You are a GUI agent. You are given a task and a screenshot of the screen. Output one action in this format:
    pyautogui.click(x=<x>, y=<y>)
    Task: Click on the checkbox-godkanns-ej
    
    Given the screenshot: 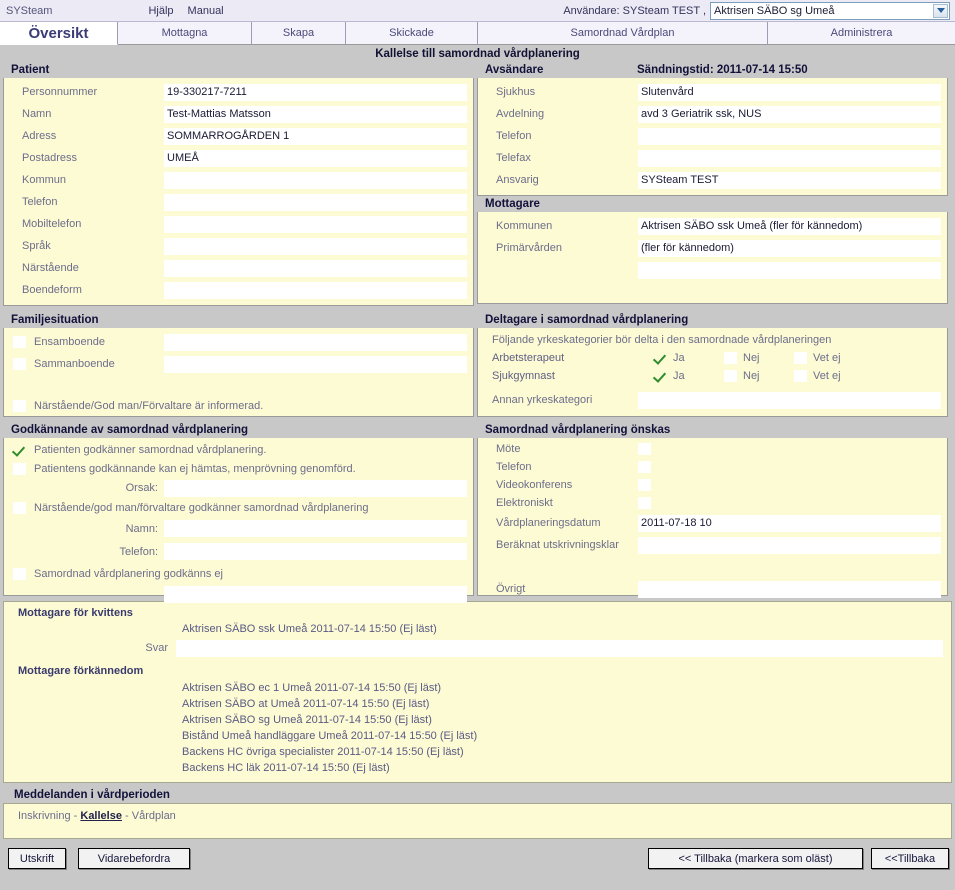 What is the action you would take?
    pyautogui.click(x=19, y=573)
    